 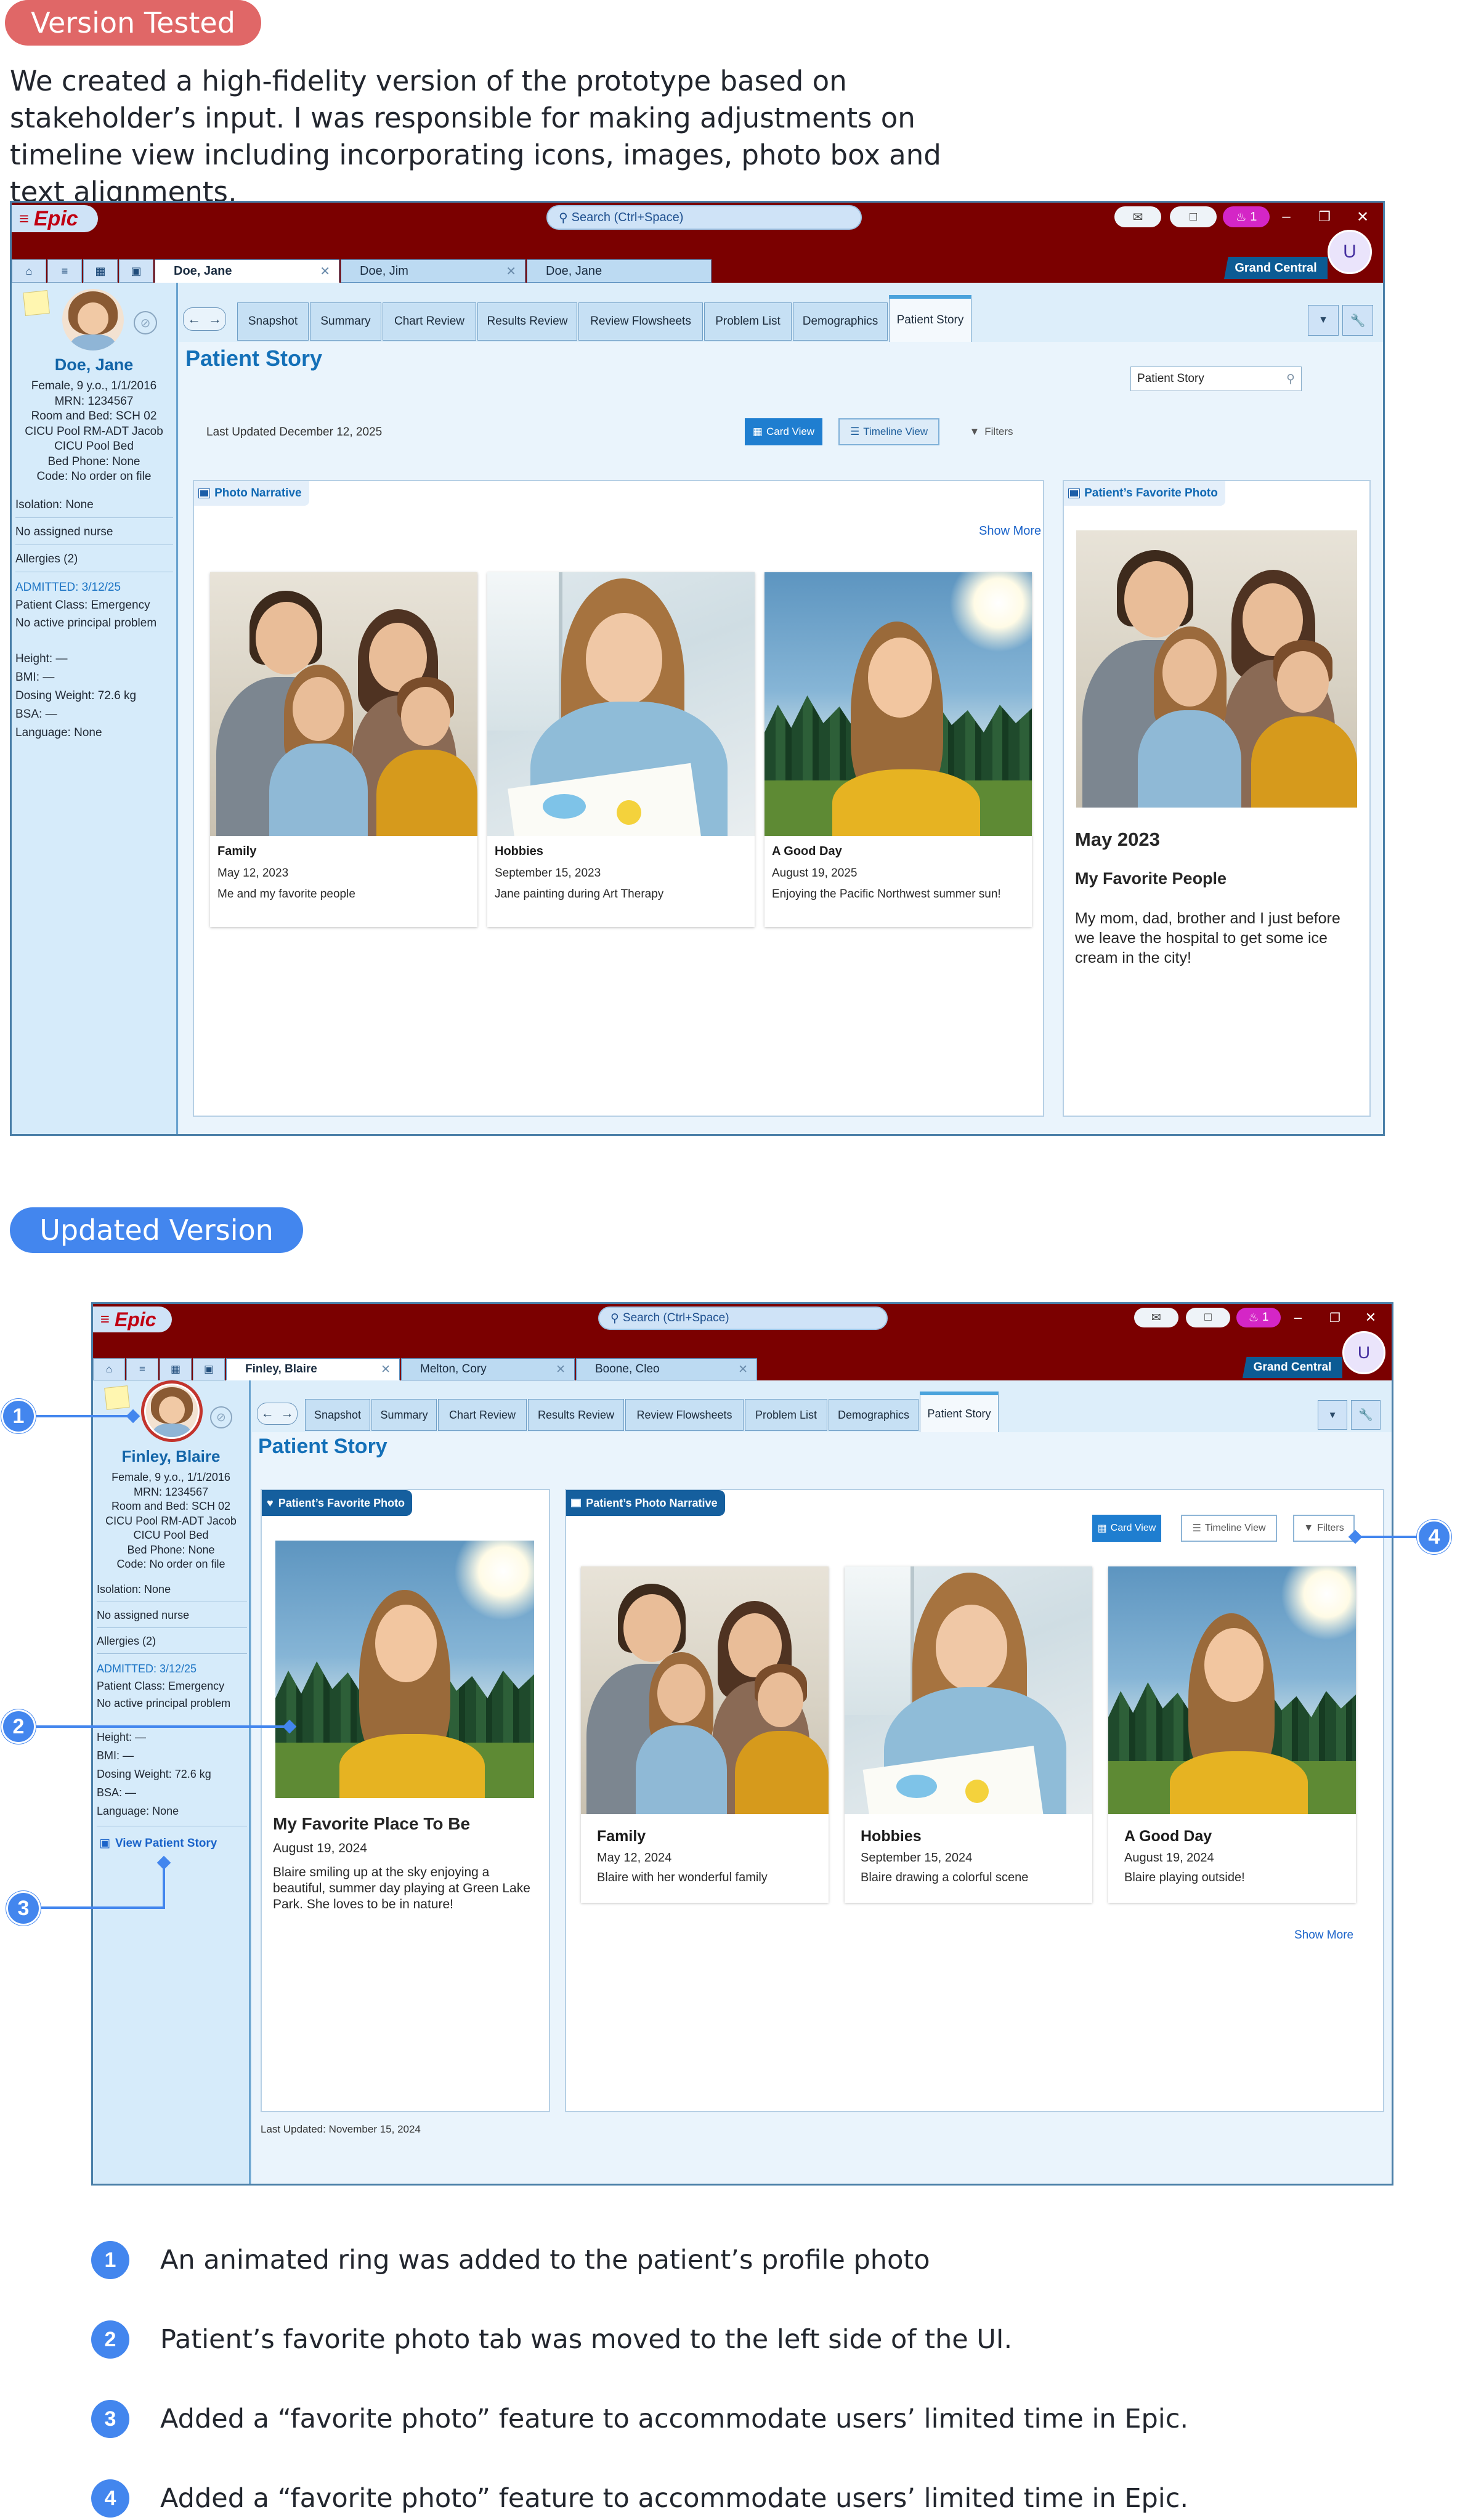 What do you see at coordinates (171, 1535) in the screenshot?
I see `info-line: CICU Pool Bed` at bounding box center [171, 1535].